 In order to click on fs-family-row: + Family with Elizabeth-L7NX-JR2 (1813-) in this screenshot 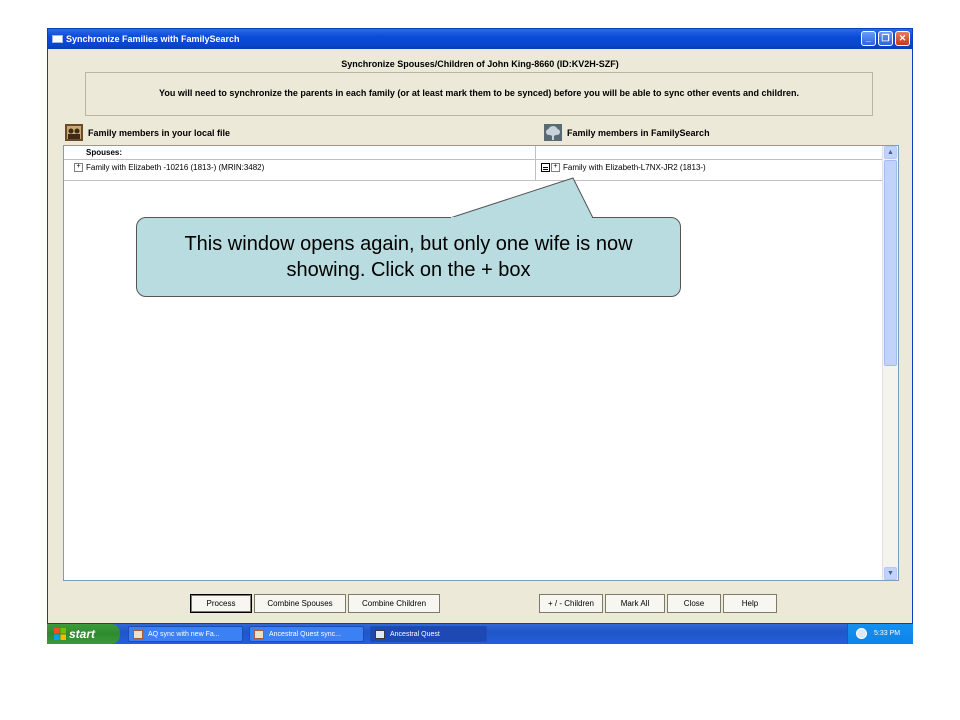, I will do `click(623, 168)`.